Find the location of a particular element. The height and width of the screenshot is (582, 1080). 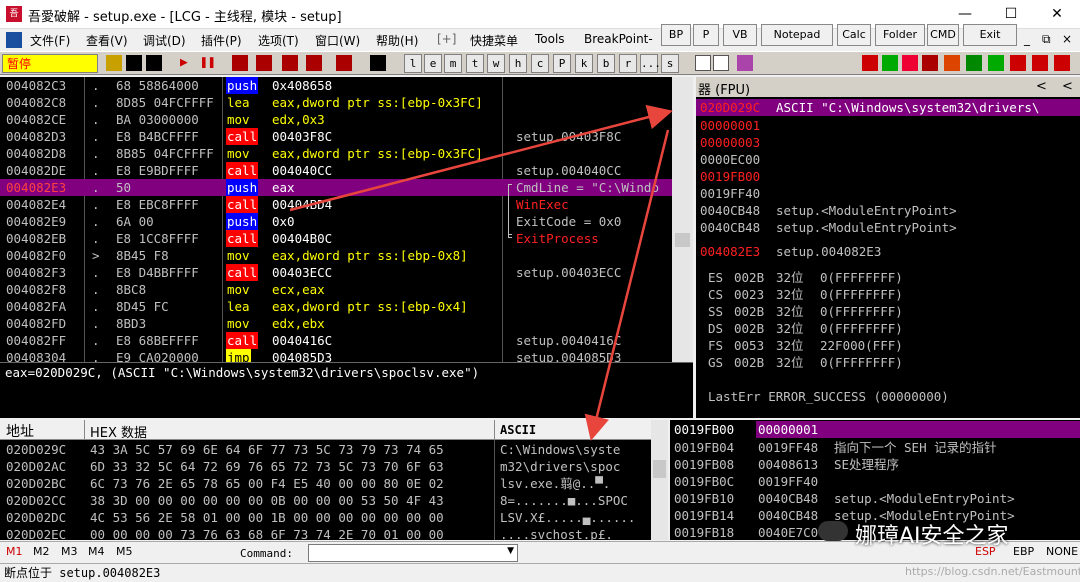

arrow-to-registers is located at coordinates (481, 158).